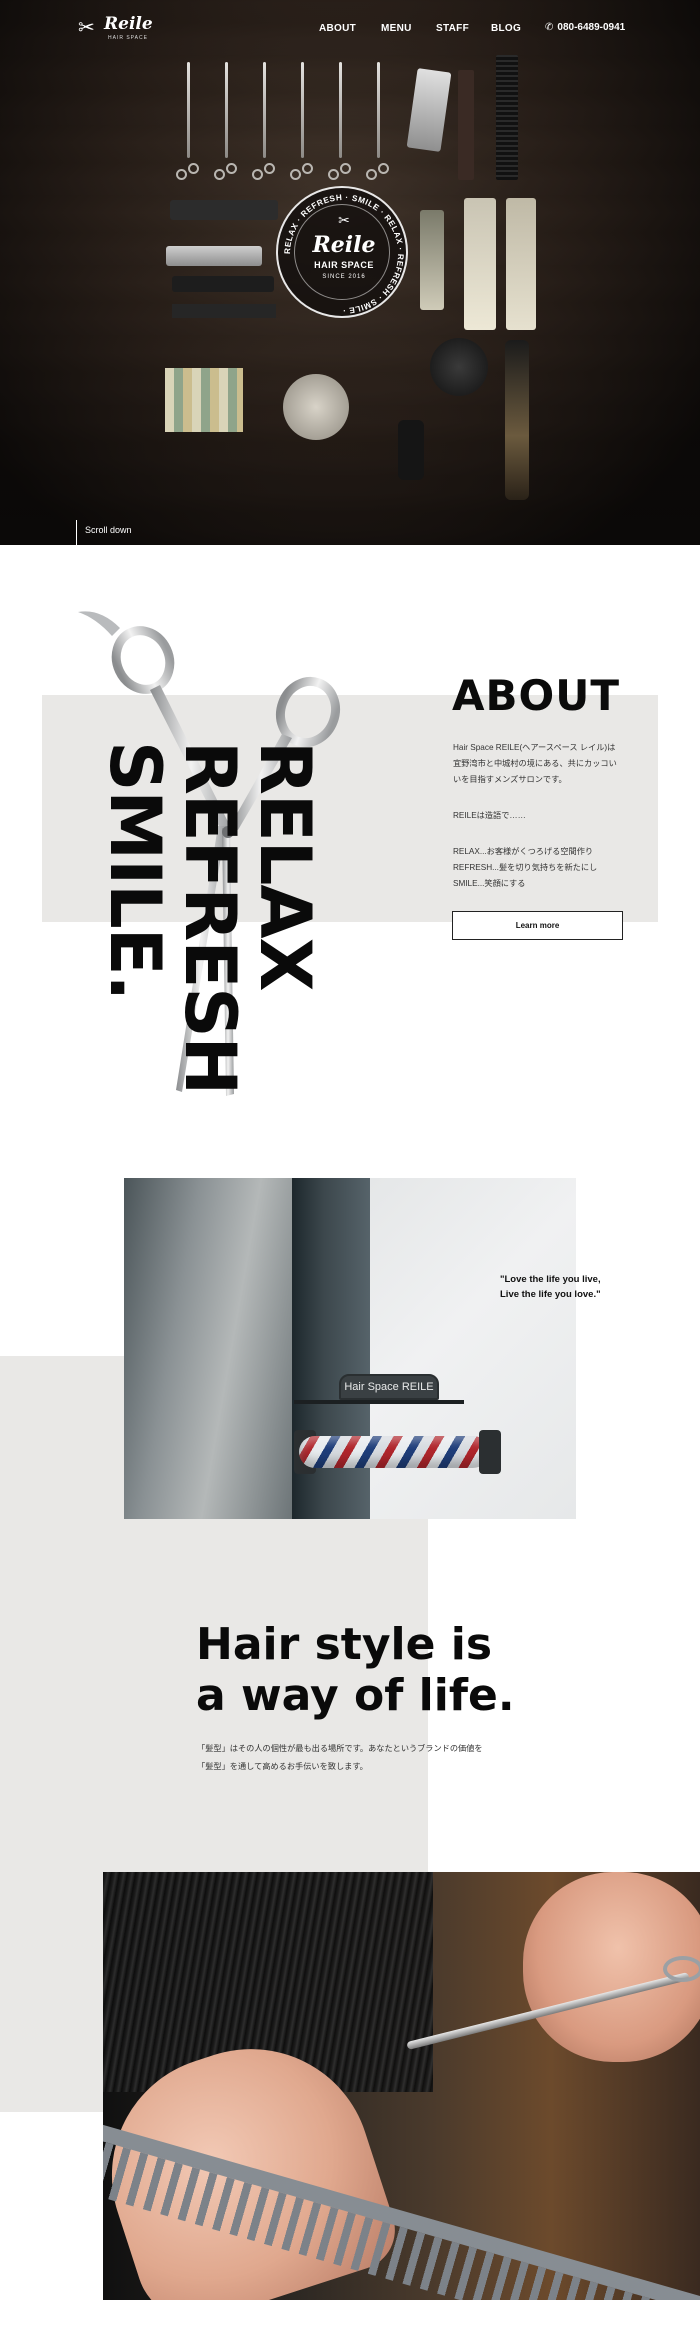 This screenshot has height=2333, width=700. What do you see at coordinates (537, 925) in the screenshot?
I see `learn-more-button: Learn more` at bounding box center [537, 925].